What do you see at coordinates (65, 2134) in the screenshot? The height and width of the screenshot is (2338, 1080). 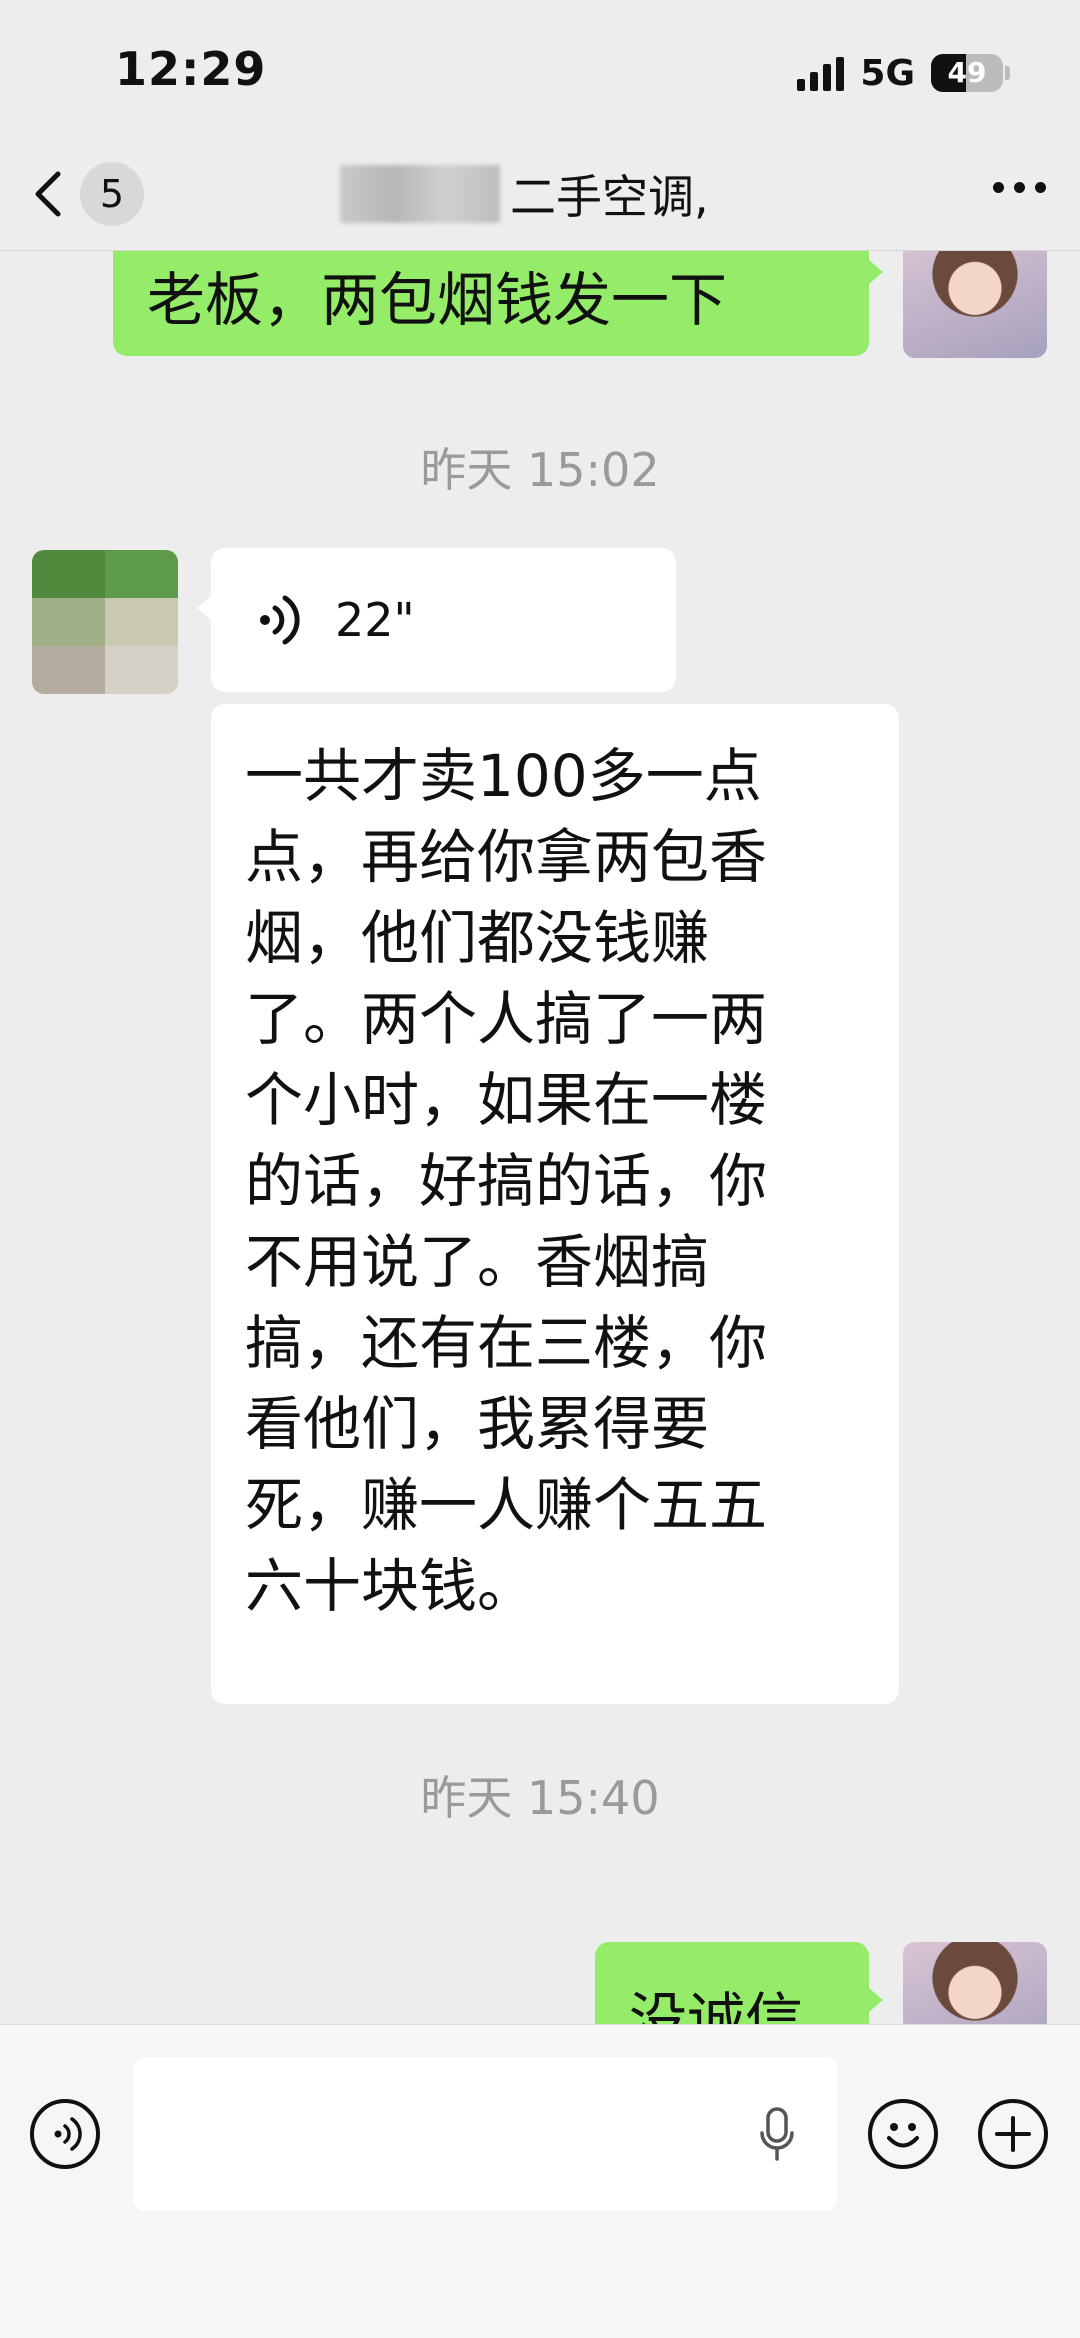 I see `voice-mode-icon` at bounding box center [65, 2134].